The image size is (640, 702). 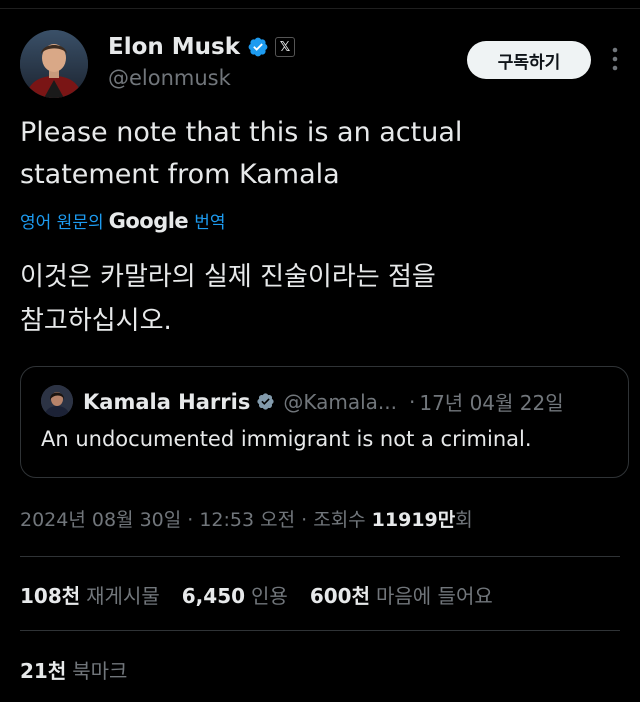 I want to click on avatar-image, so click(x=54, y=64).